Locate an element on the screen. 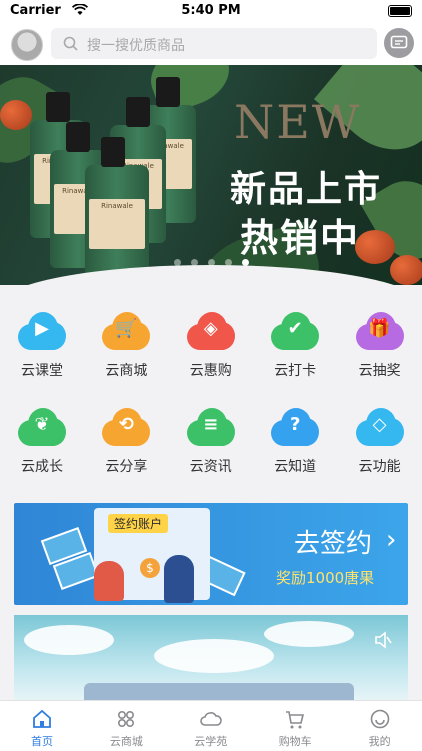 This screenshot has width=422, height=751. tag-icon: ◈ is located at coordinates (210, 331).